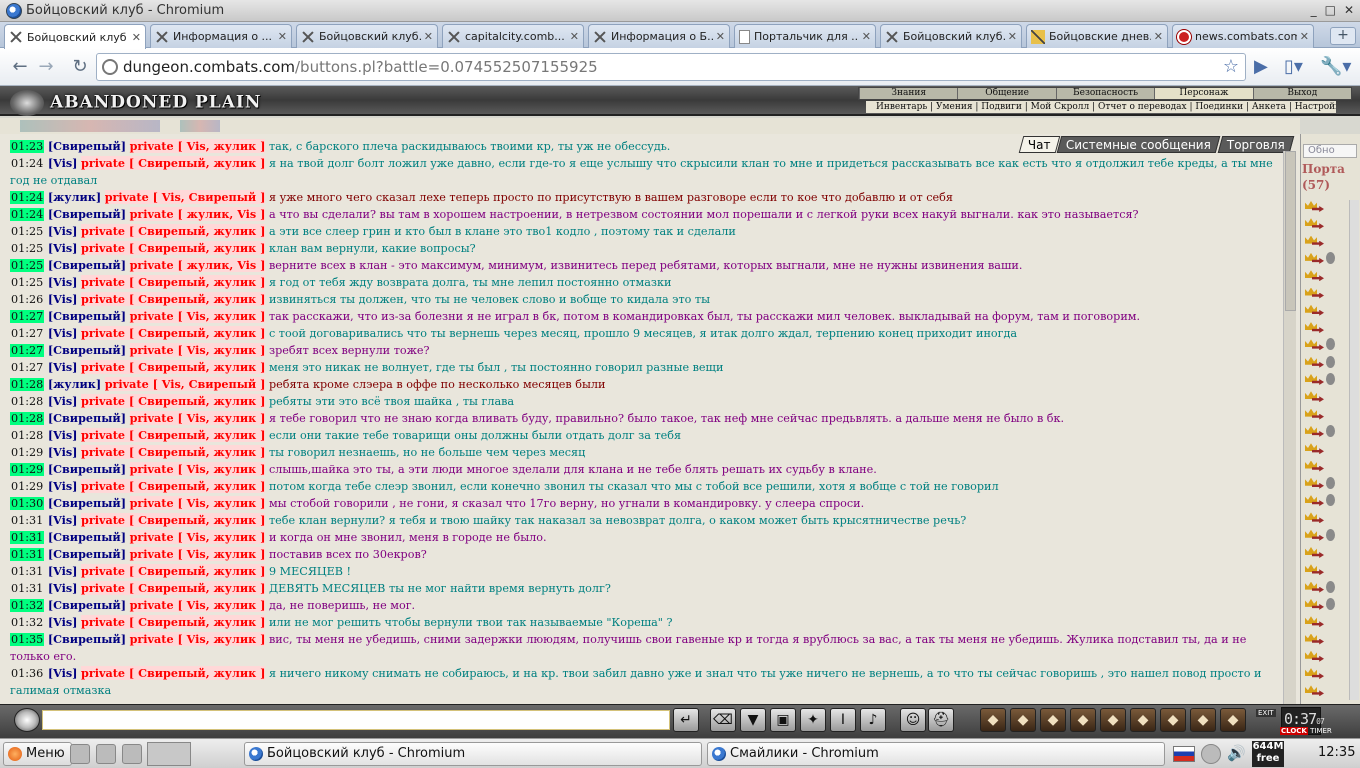 This screenshot has height=768, width=1360. Describe the element at coordinates (1203, 93) in the screenshot. I see `menu-item-3: Персонаж` at that location.